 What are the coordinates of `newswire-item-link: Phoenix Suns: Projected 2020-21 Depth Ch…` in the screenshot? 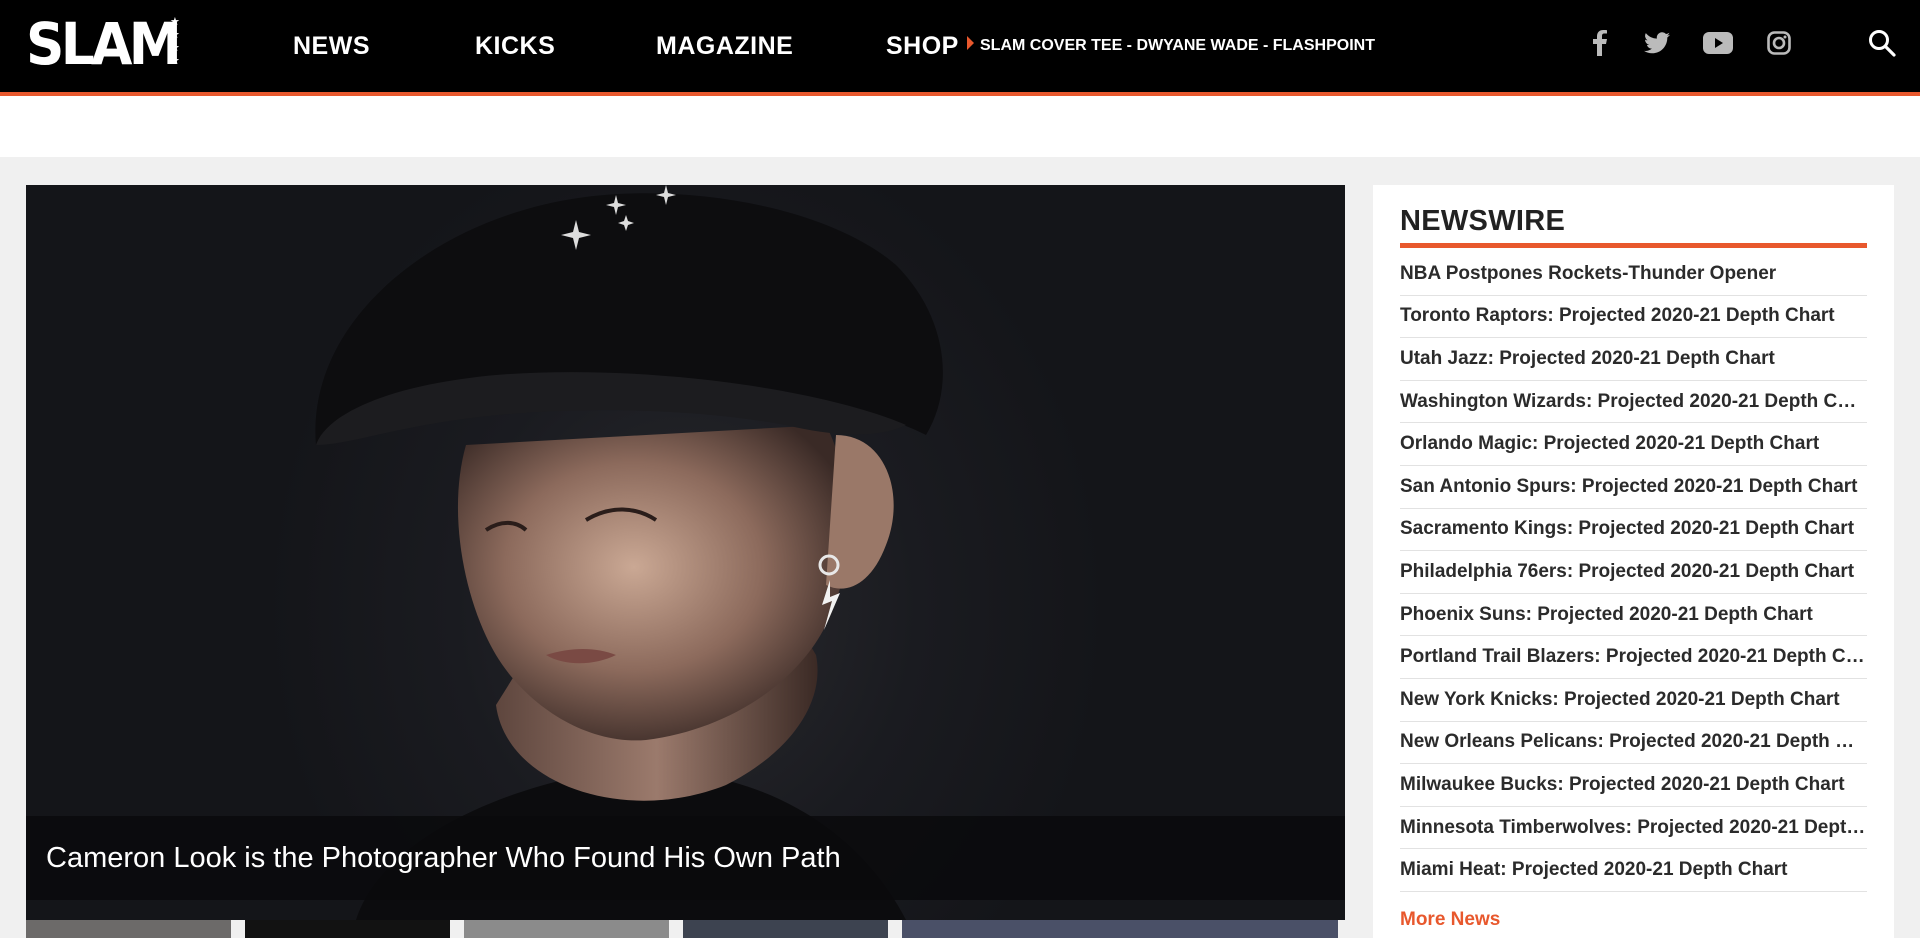 It's located at (1633, 615).